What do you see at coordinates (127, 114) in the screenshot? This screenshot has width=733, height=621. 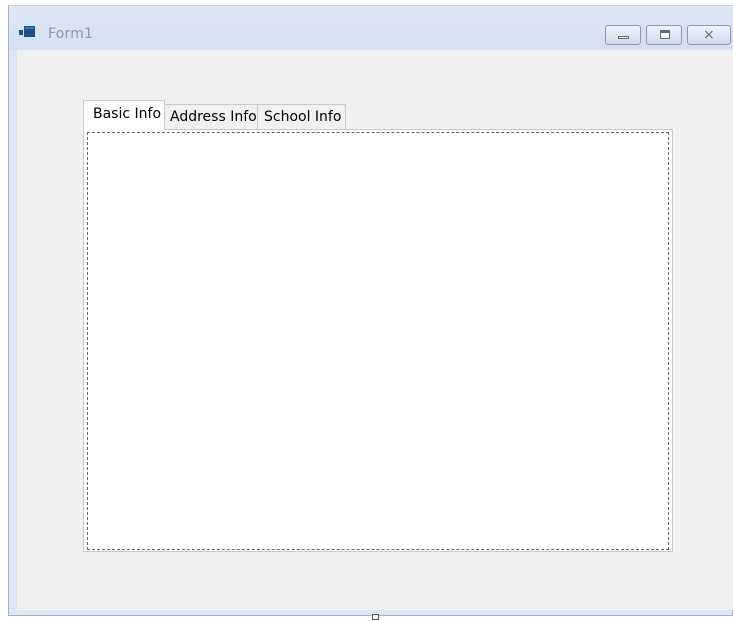 I see `tab-label: Basic Info` at bounding box center [127, 114].